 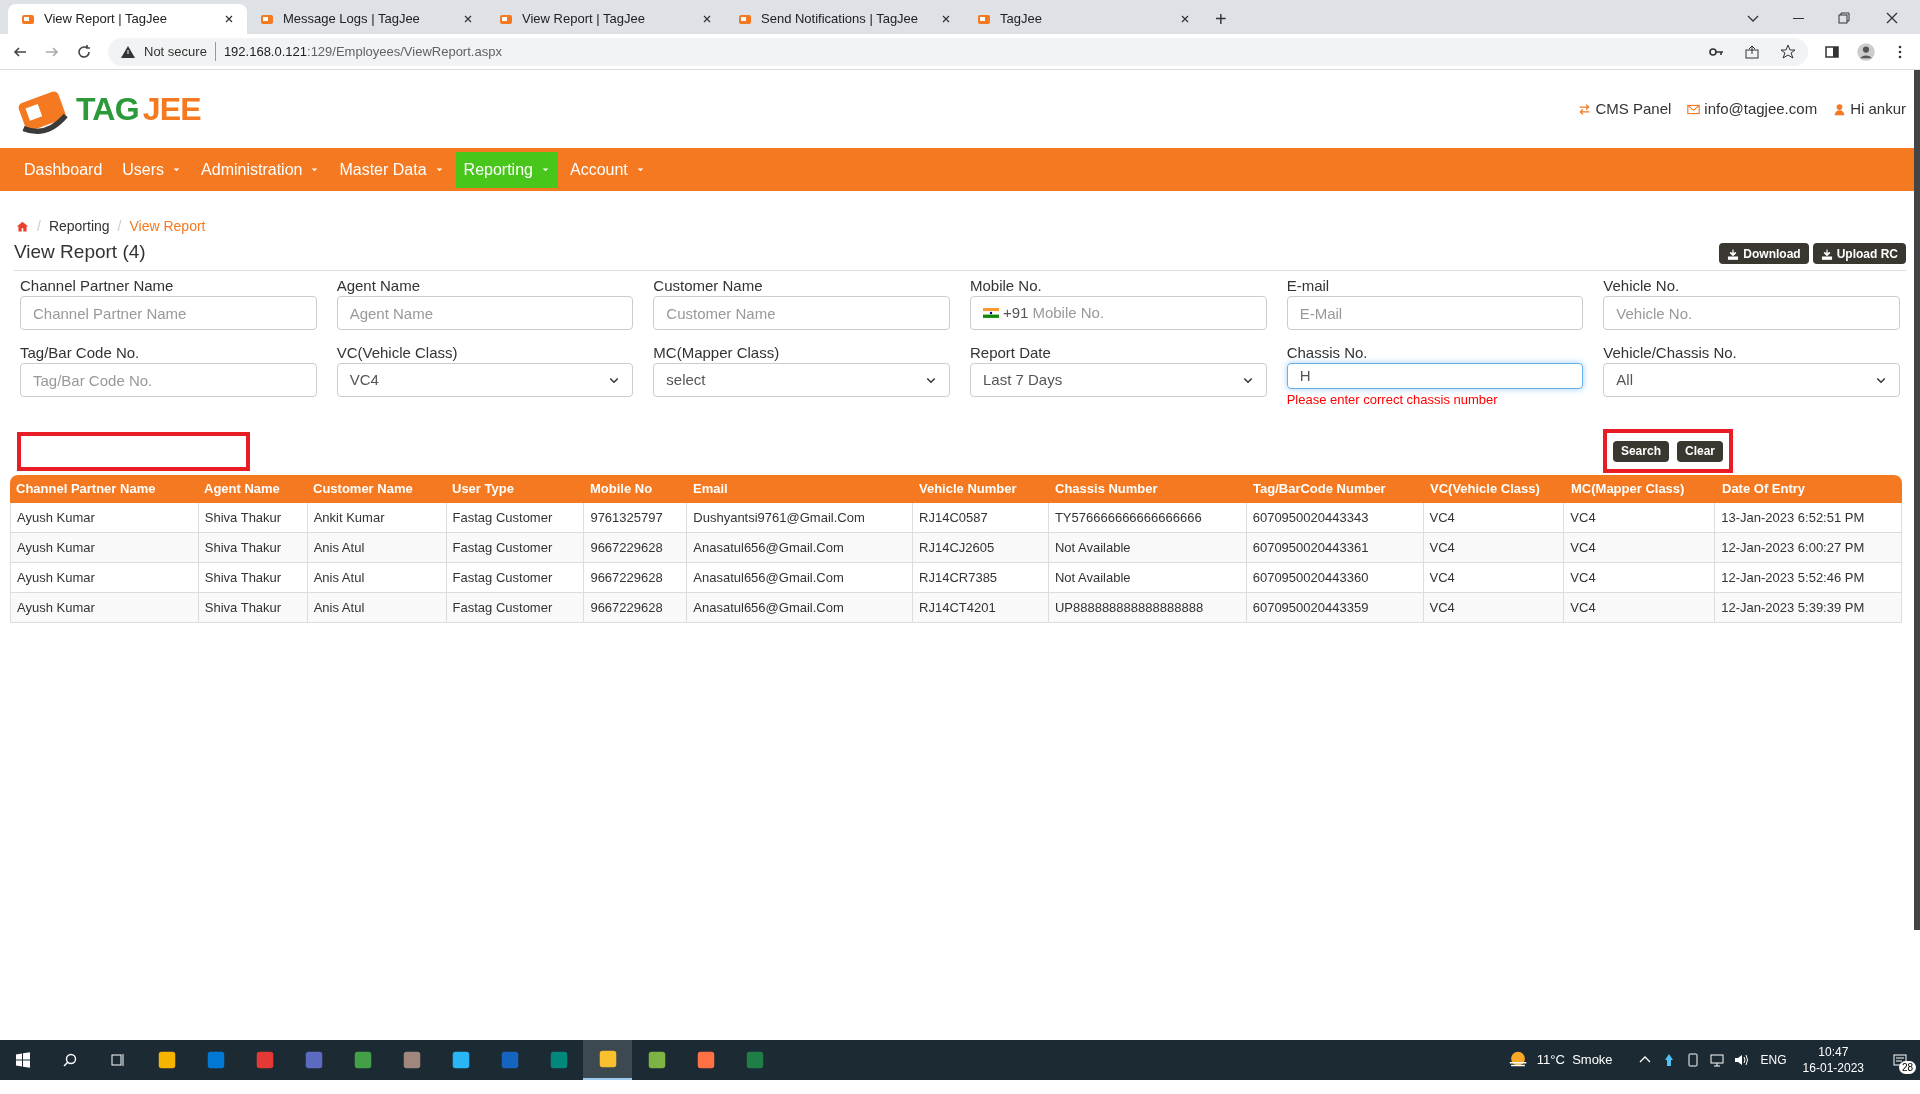 What do you see at coordinates (1083, 19) in the screenshot?
I see `browser-tab: TagJee` at bounding box center [1083, 19].